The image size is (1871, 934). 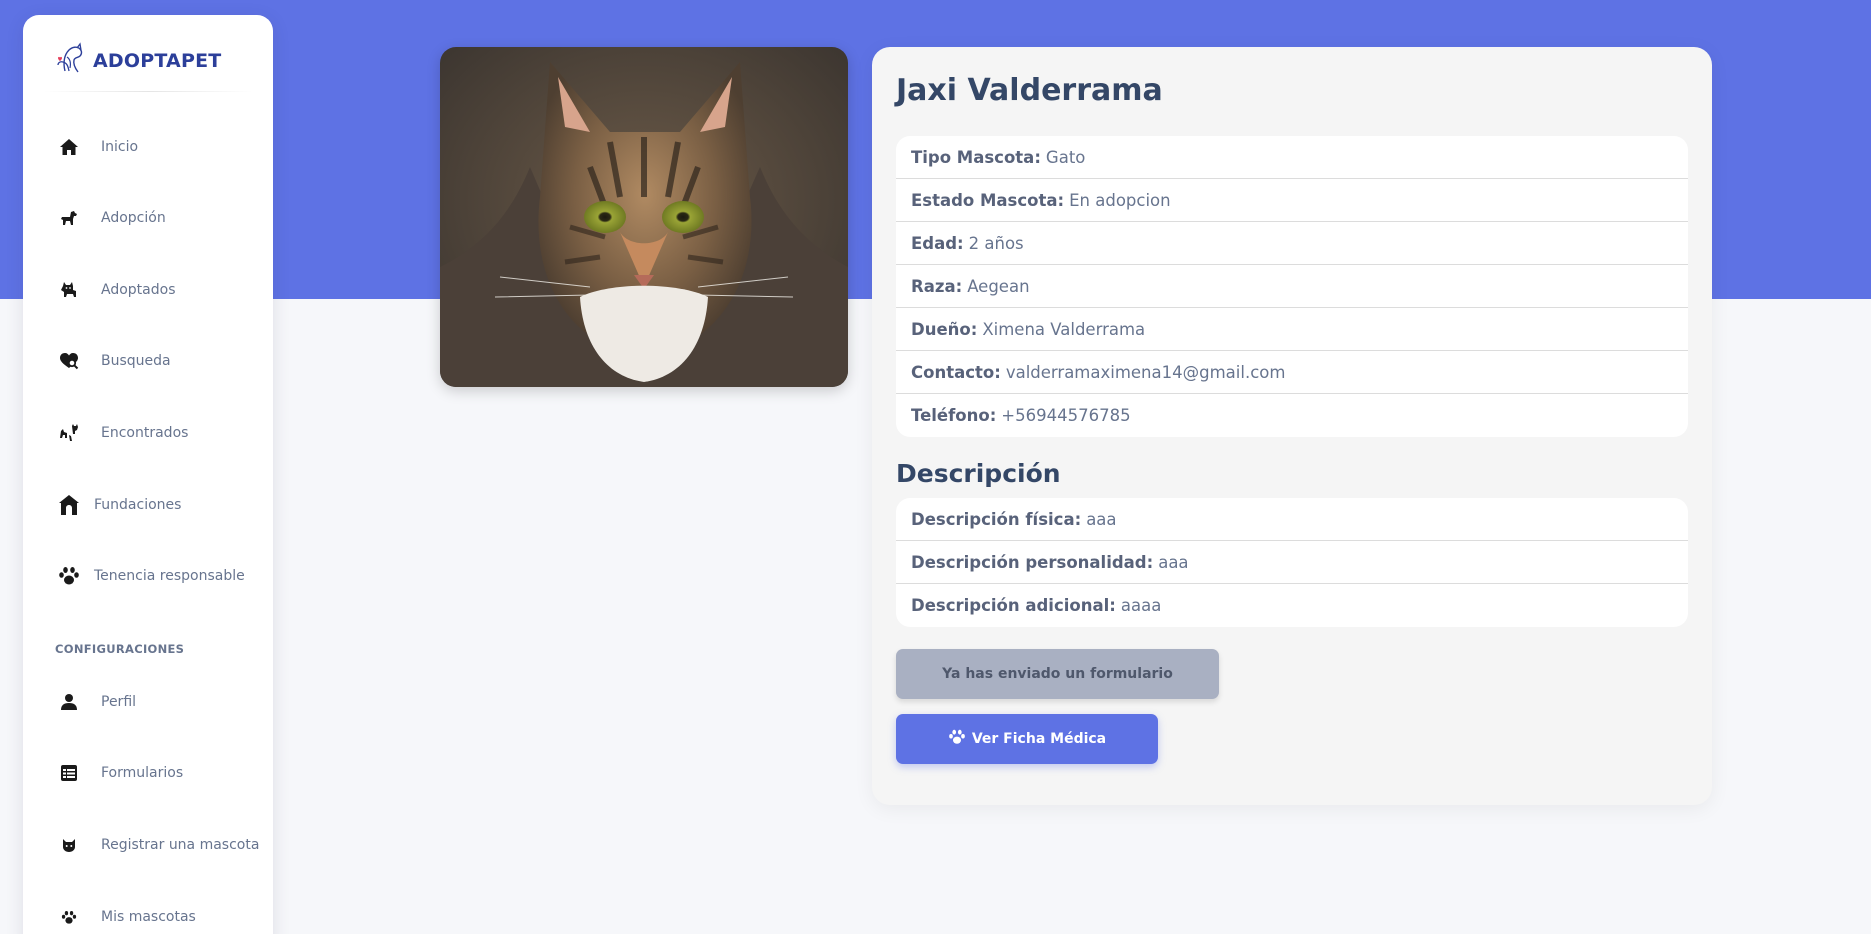 What do you see at coordinates (1065, 157) in the screenshot?
I see `detail-value: Gato` at bounding box center [1065, 157].